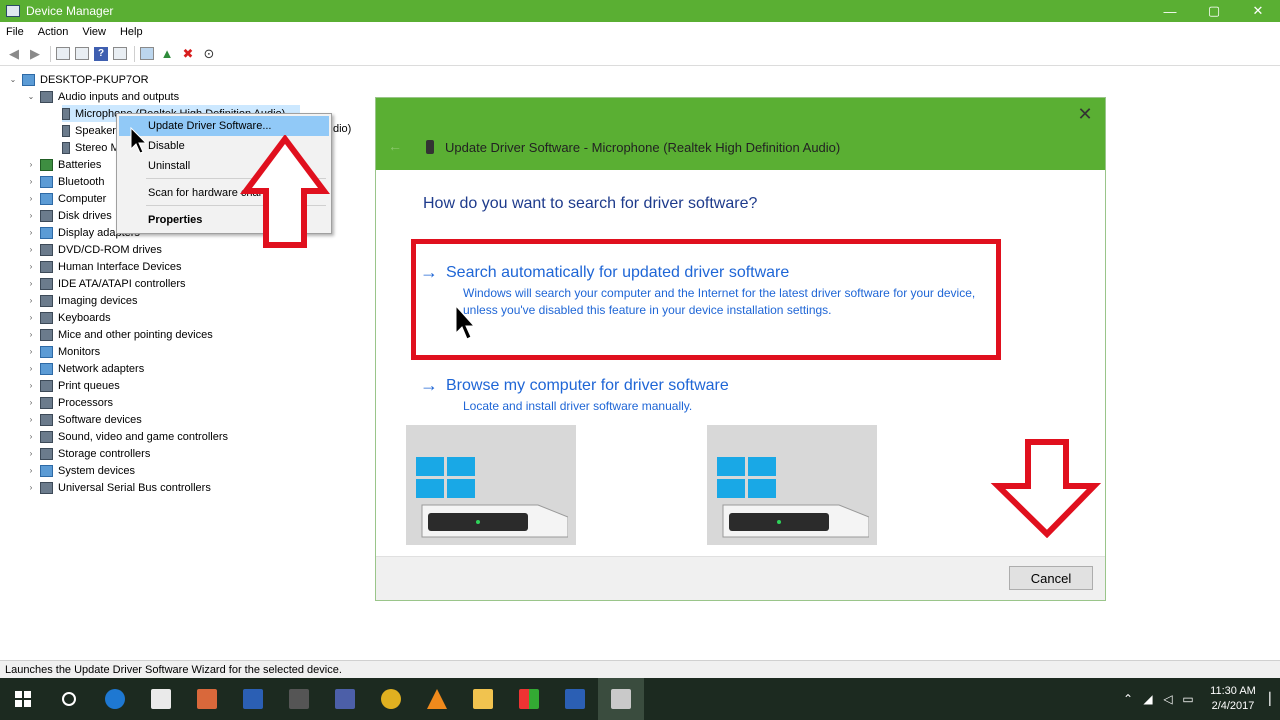 This screenshot has height=720, width=1280. Describe the element at coordinates (115, 699) in the screenshot. I see `taskbar-edge` at that location.